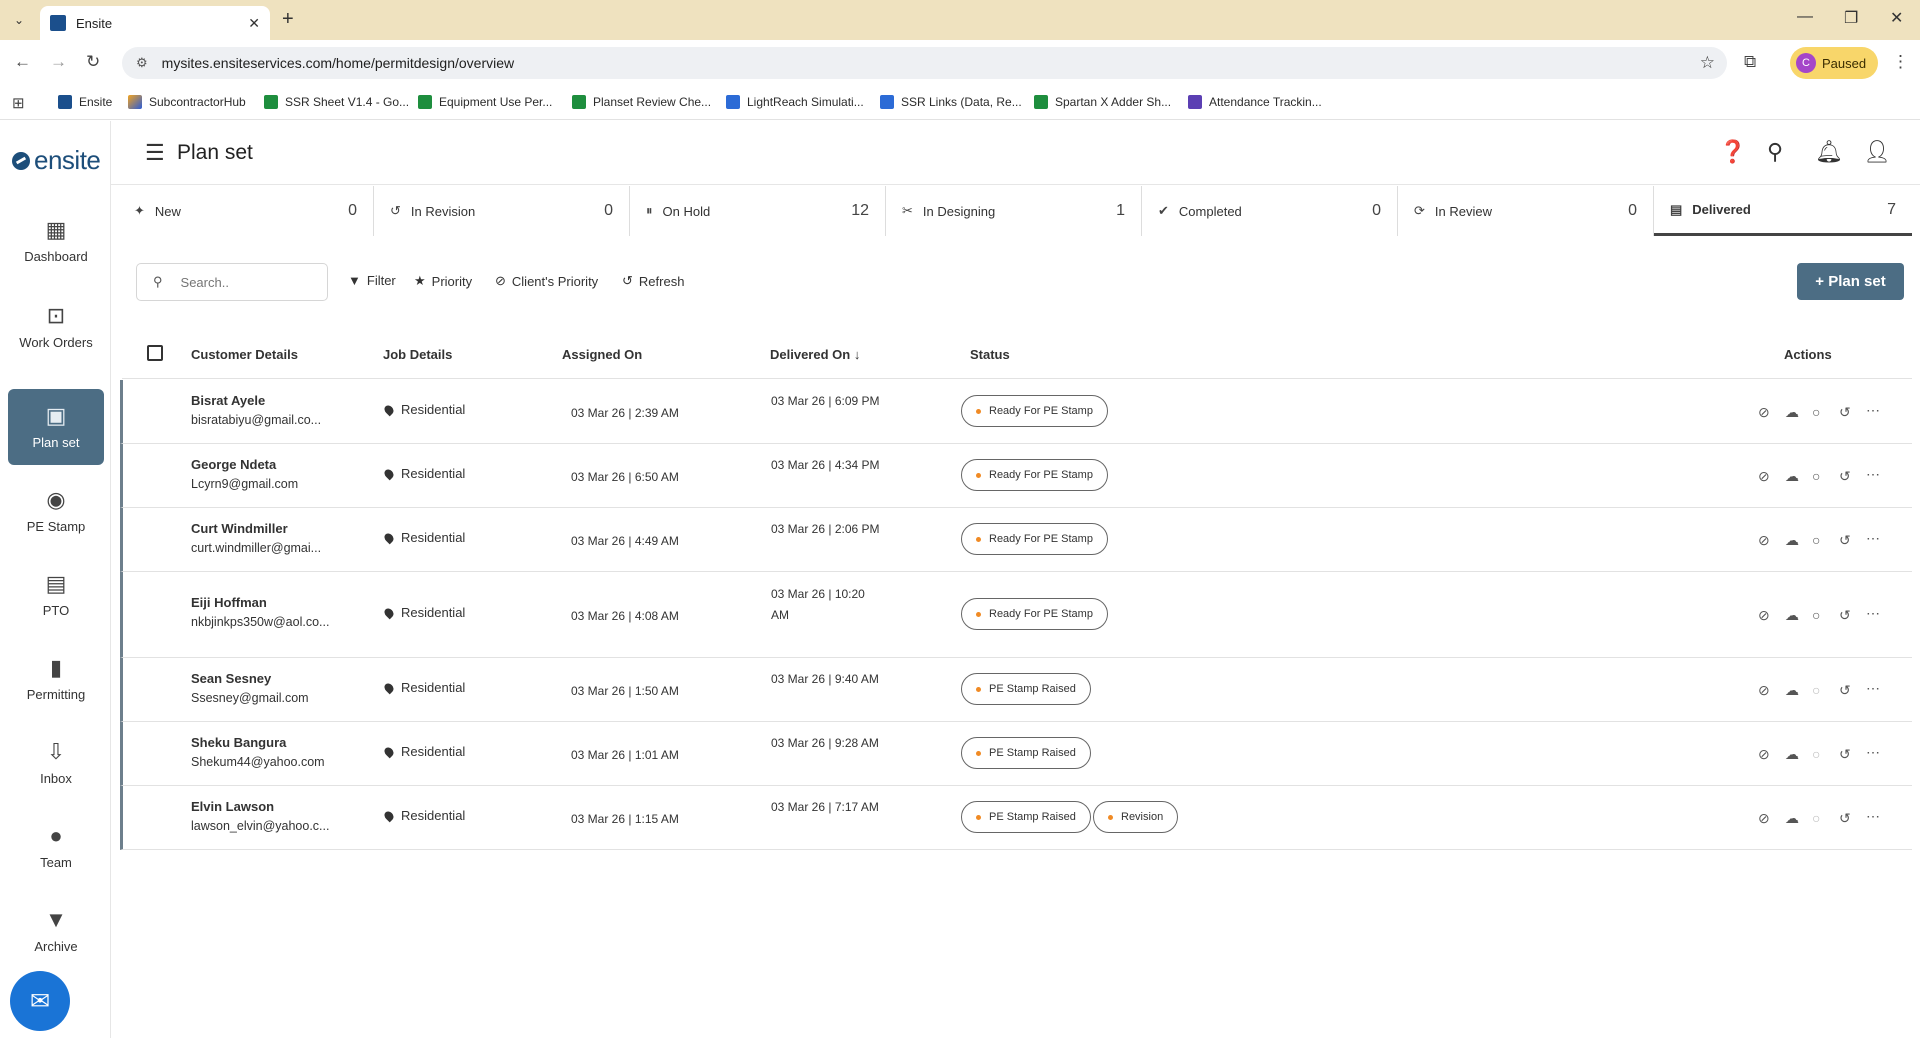  What do you see at coordinates (1850, 281) in the screenshot?
I see `add-plan-set-button: + Plan set` at bounding box center [1850, 281].